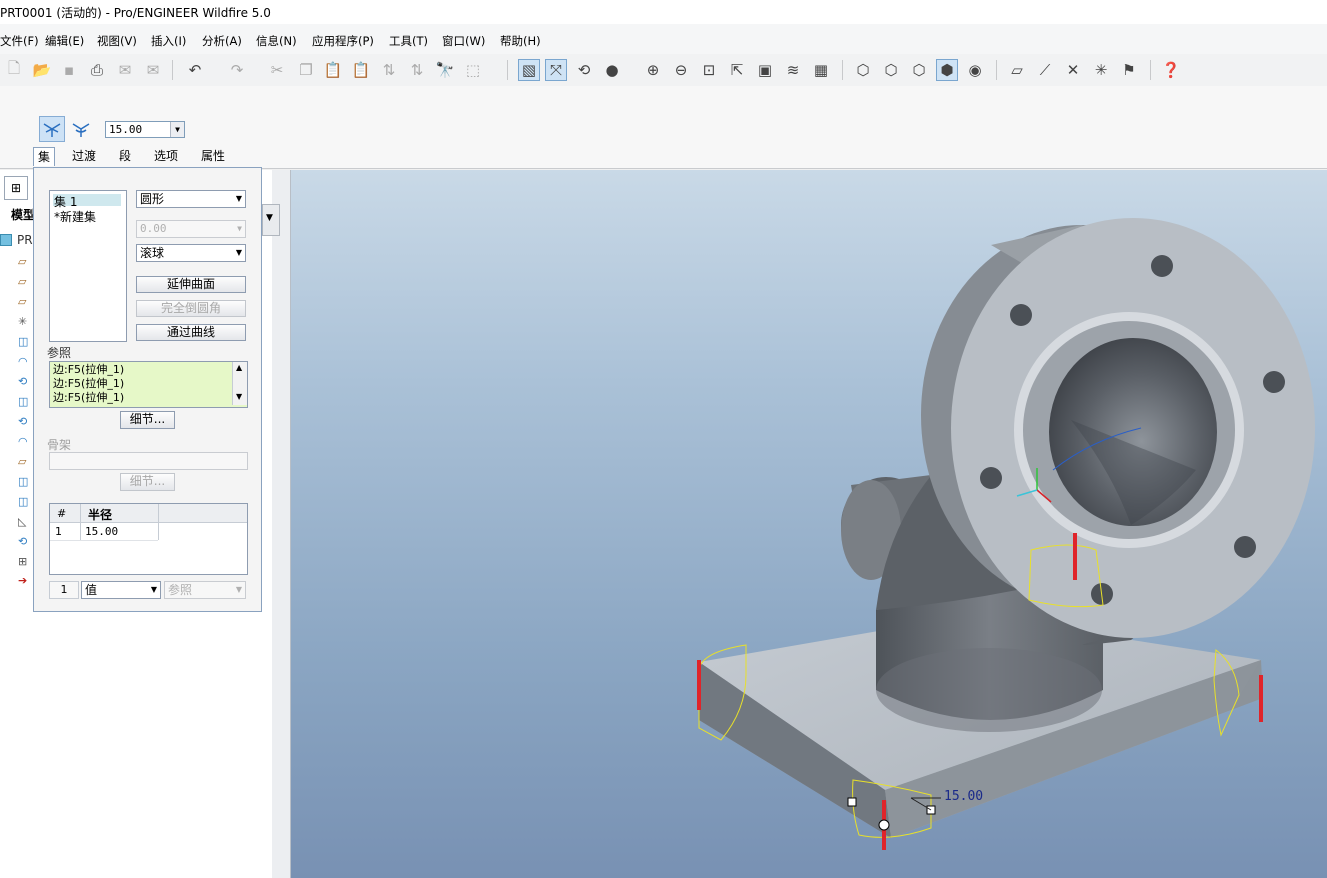 The width and height of the screenshot is (1327, 878). What do you see at coordinates (343, 41) in the screenshot?
I see `menu-applications: 应用程序(P)` at bounding box center [343, 41].